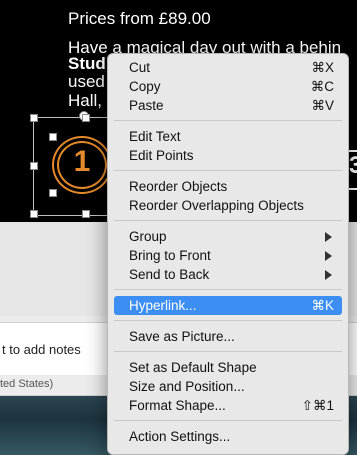 The image size is (357, 455). Describe the element at coordinates (228, 274) in the screenshot. I see `menu-item-send-to-back: Send to Back` at that location.